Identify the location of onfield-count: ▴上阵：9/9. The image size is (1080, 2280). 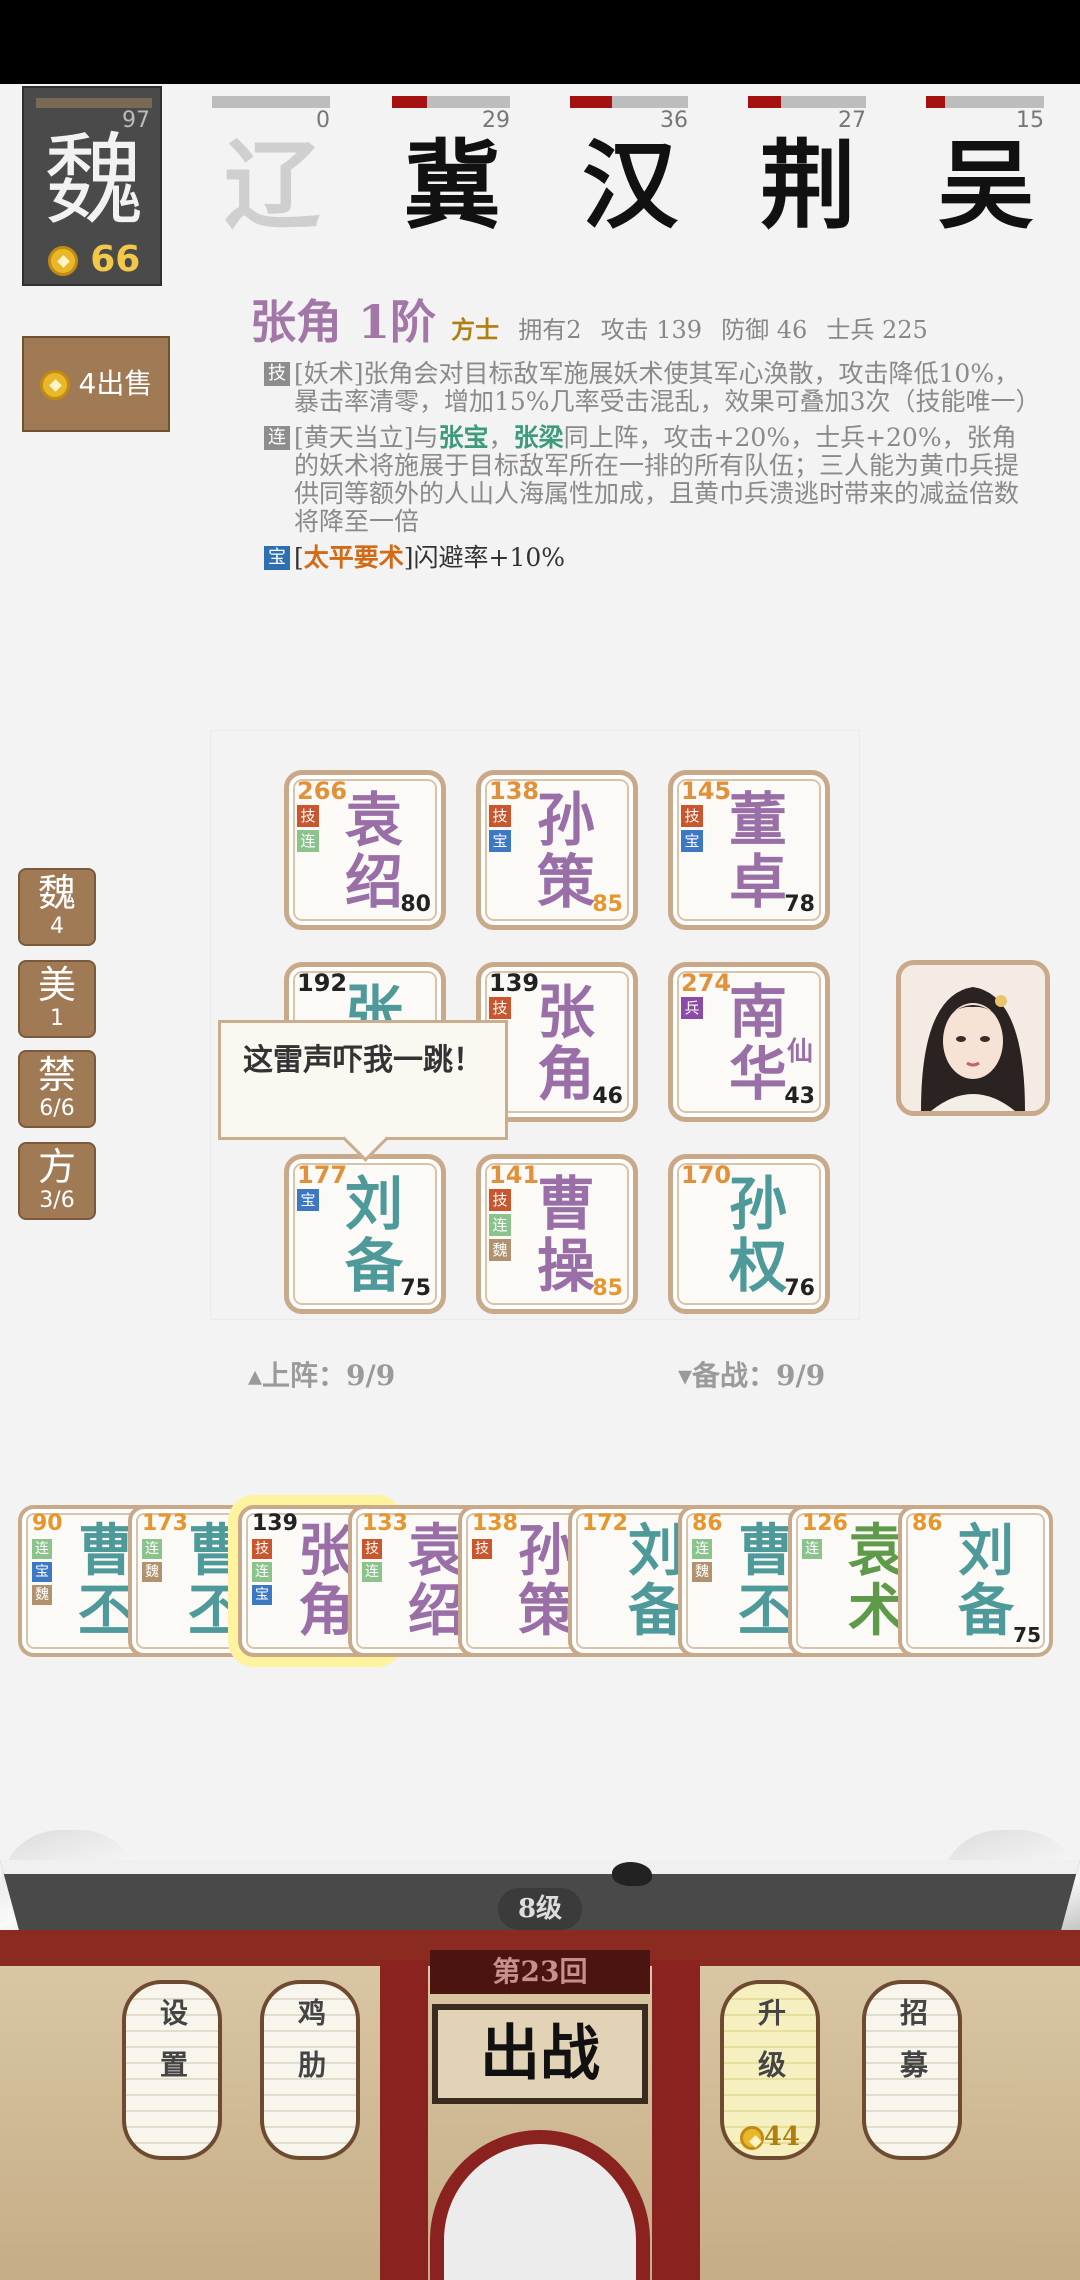
(322, 1375).